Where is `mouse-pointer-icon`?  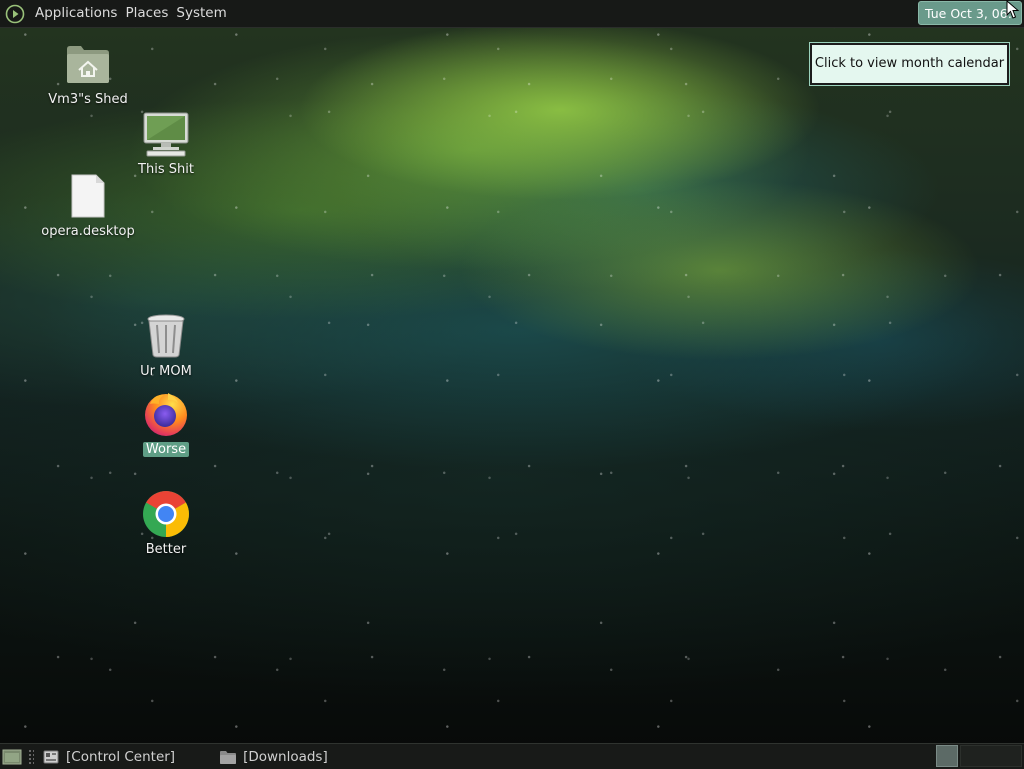
mouse-pointer-icon is located at coordinates (1013, 12).